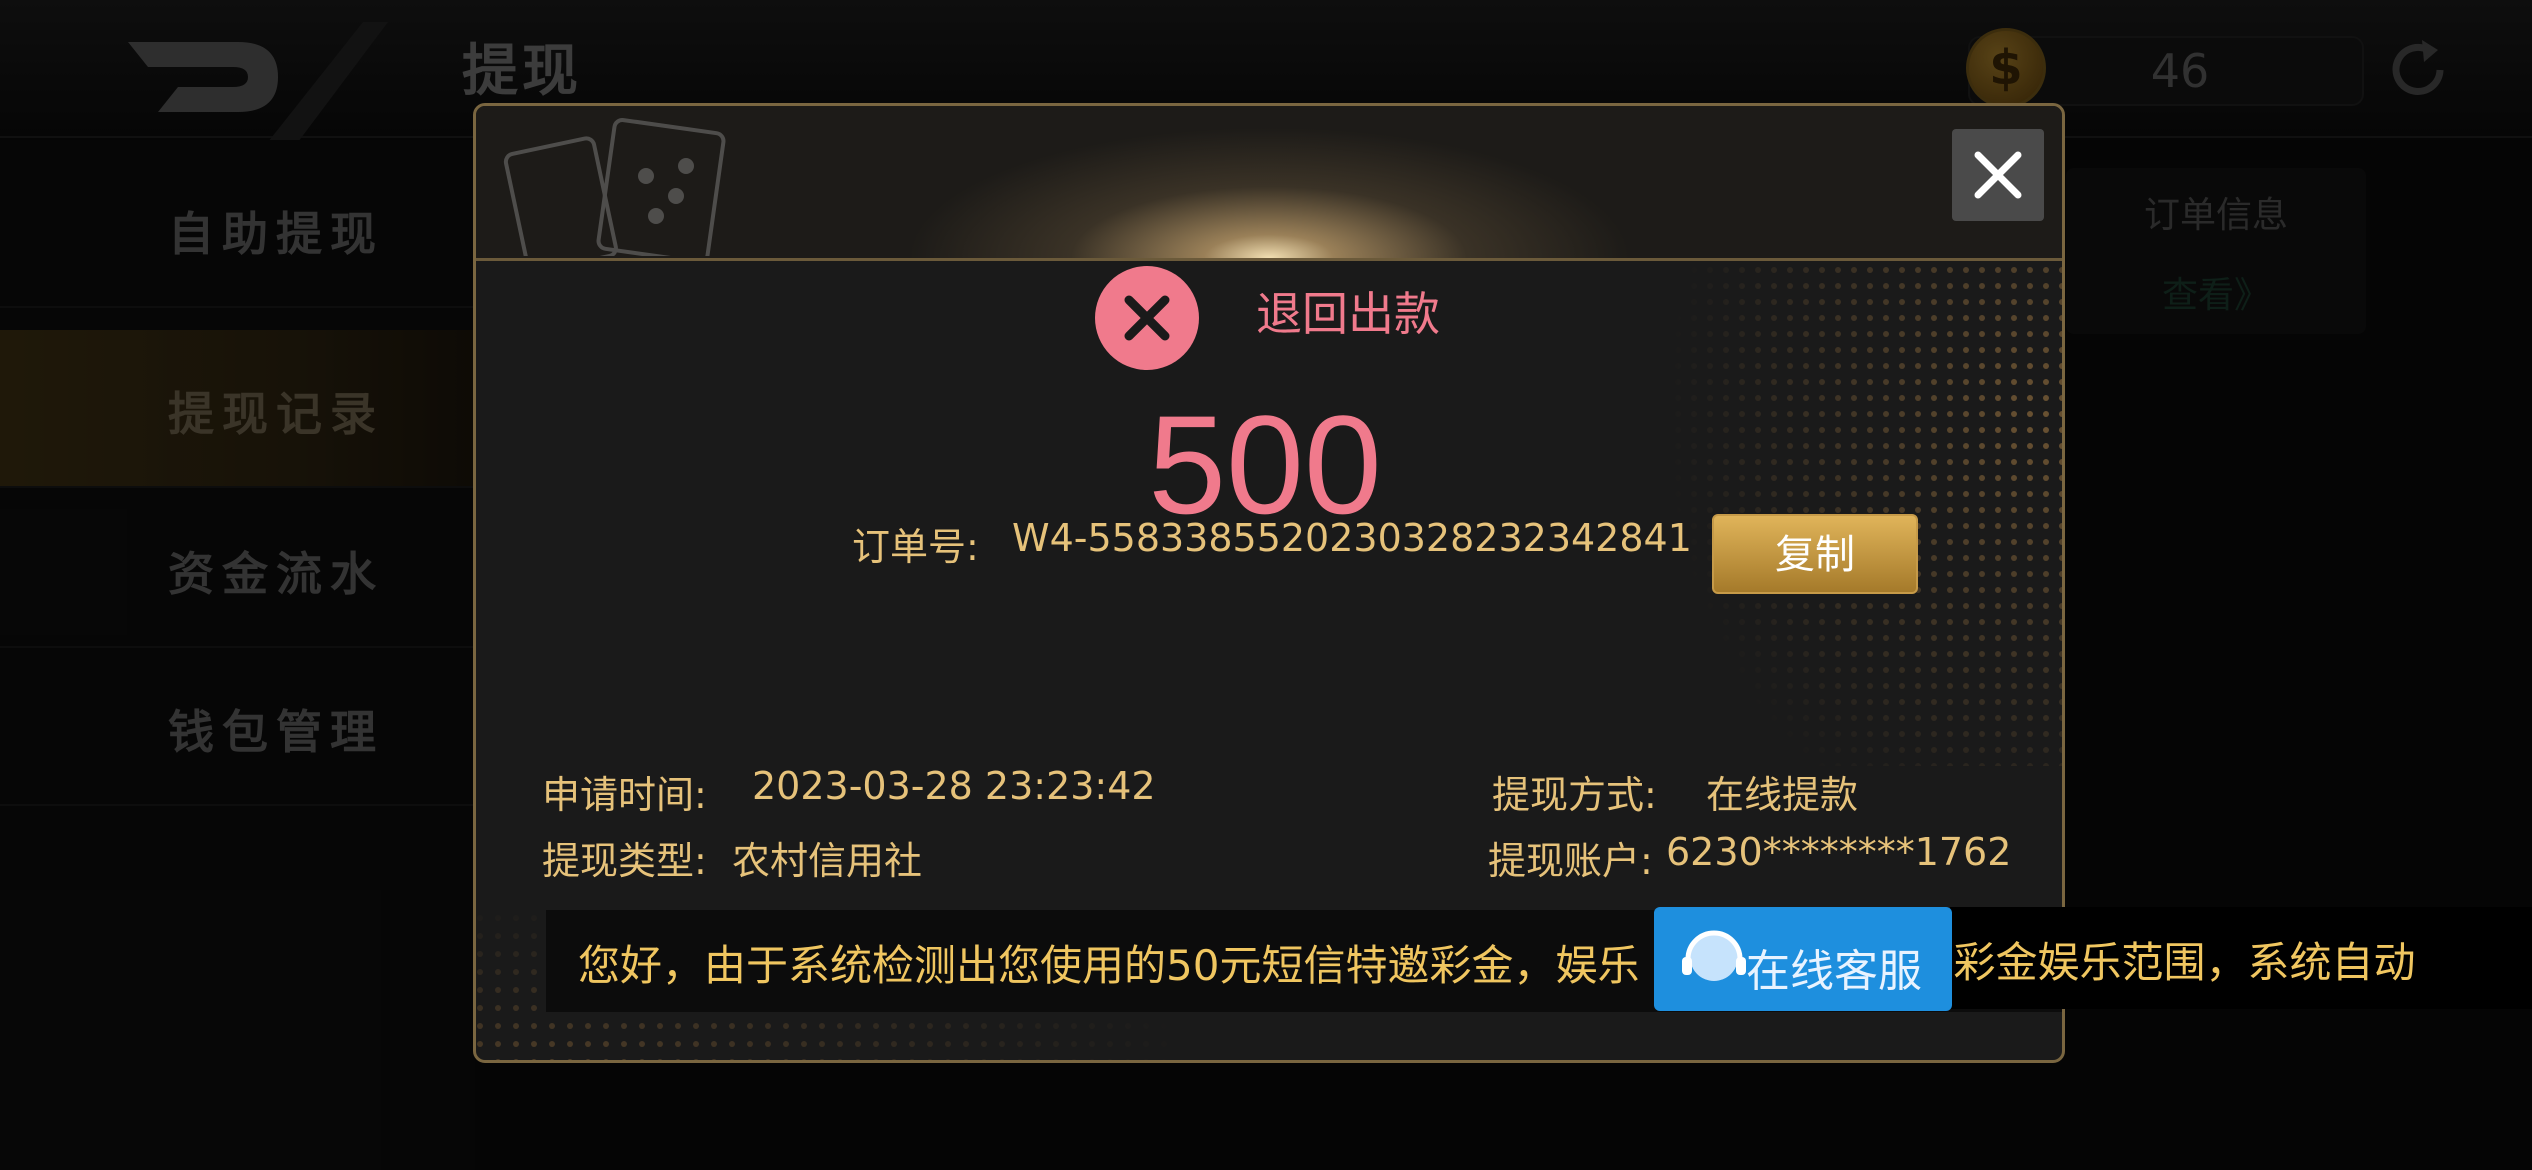 The height and width of the screenshot is (1170, 2532). What do you see at coordinates (1352, 538) in the screenshot?
I see `order-number-value: W4-558338552023032823234284​1` at bounding box center [1352, 538].